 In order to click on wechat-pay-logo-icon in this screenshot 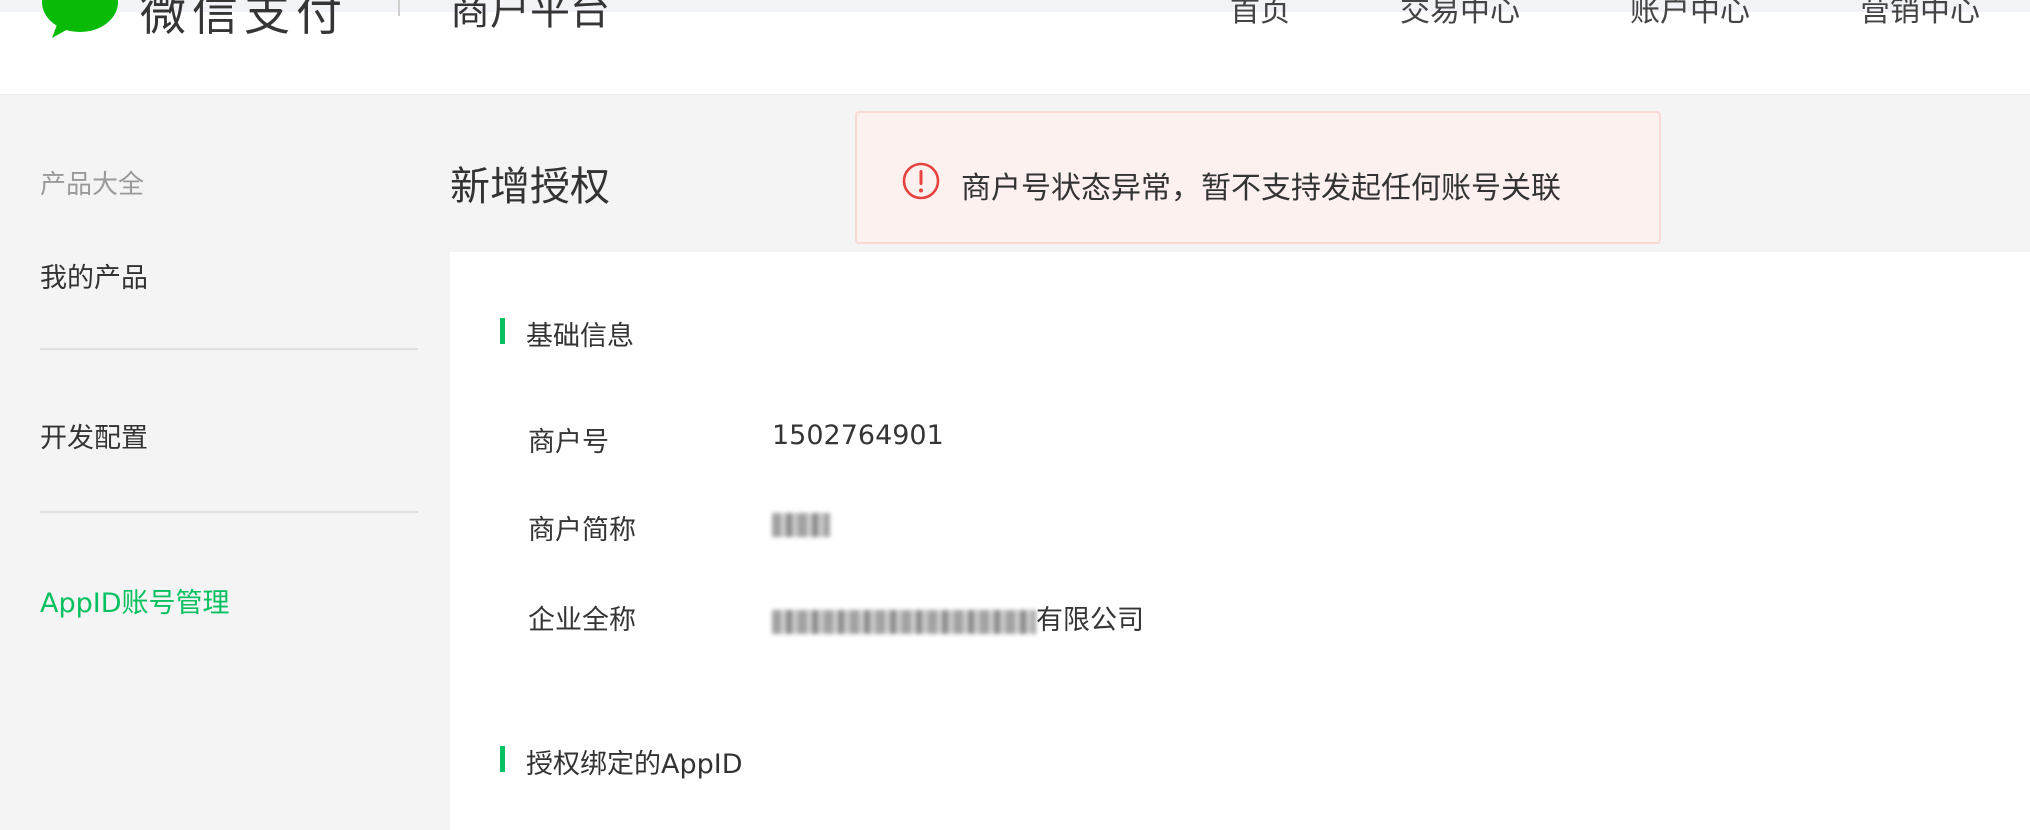, I will do `click(80, 20)`.